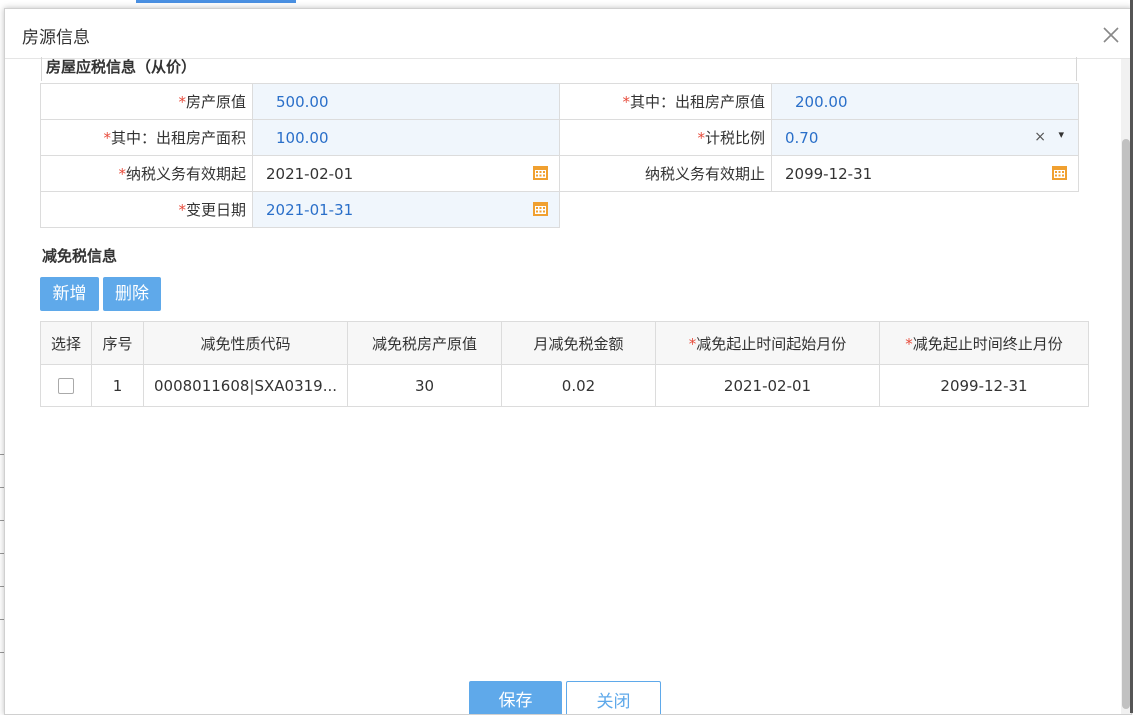  What do you see at coordinates (310, 209) in the screenshot?
I see `change-date-text: 2021-01-31` at bounding box center [310, 209].